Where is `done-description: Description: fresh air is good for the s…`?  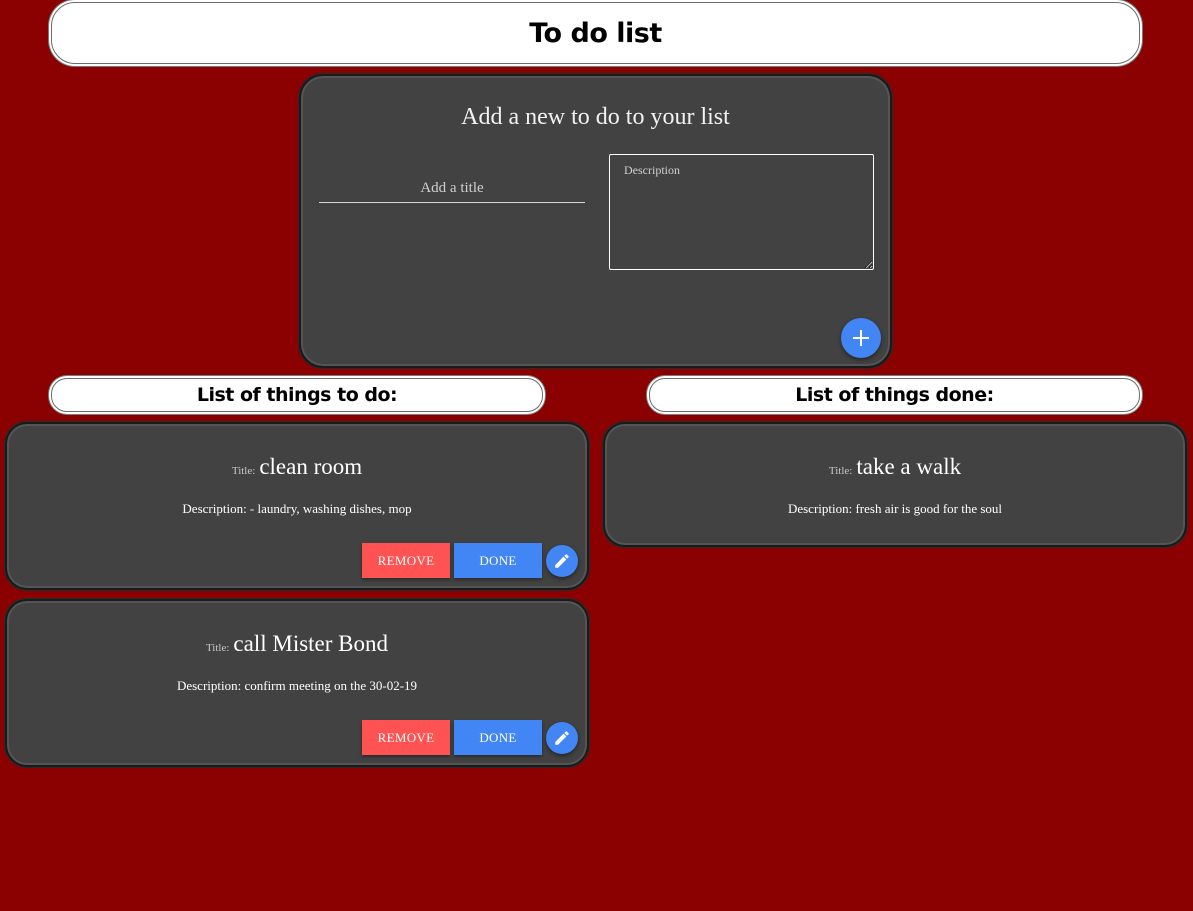 done-description: Description: fresh air is good for the s… is located at coordinates (895, 508).